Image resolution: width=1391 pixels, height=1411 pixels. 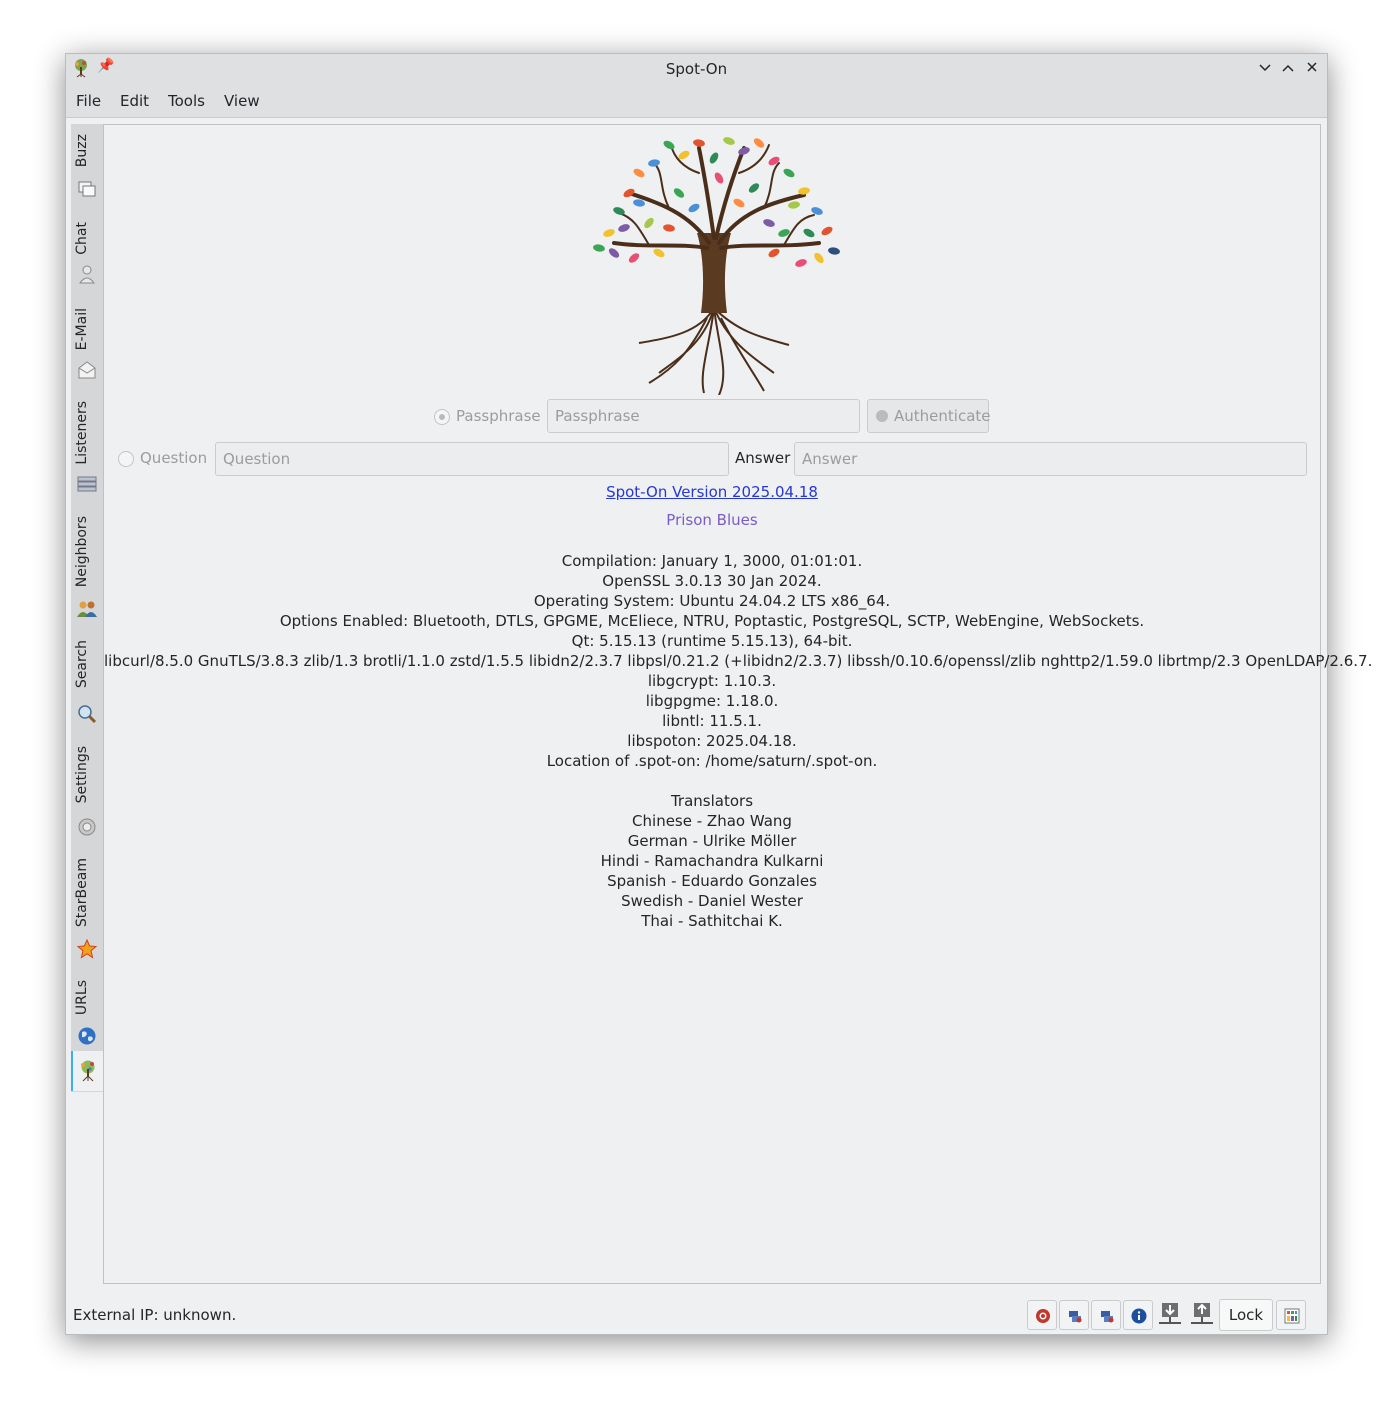 What do you see at coordinates (82, 664) in the screenshot?
I see `tab-label: Search` at bounding box center [82, 664].